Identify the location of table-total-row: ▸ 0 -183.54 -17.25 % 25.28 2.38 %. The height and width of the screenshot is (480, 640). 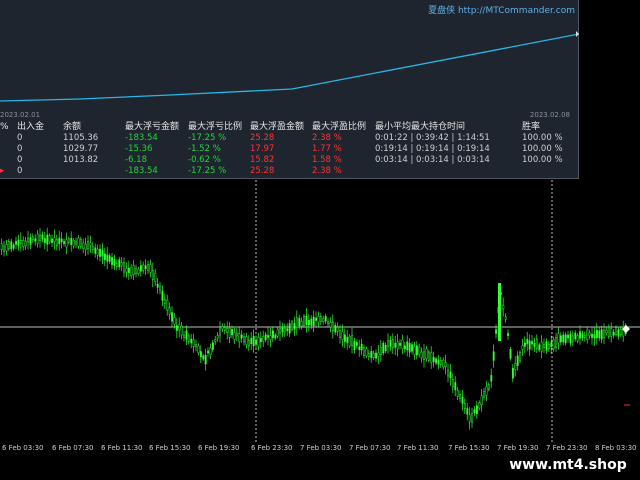
(289, 171).